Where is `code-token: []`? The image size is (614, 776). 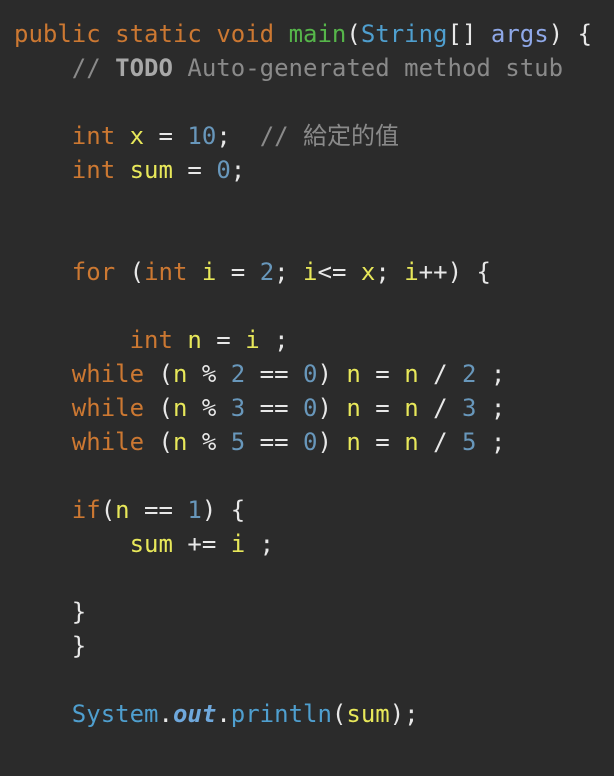
code-token: [] is located at coordinates (469, 34).